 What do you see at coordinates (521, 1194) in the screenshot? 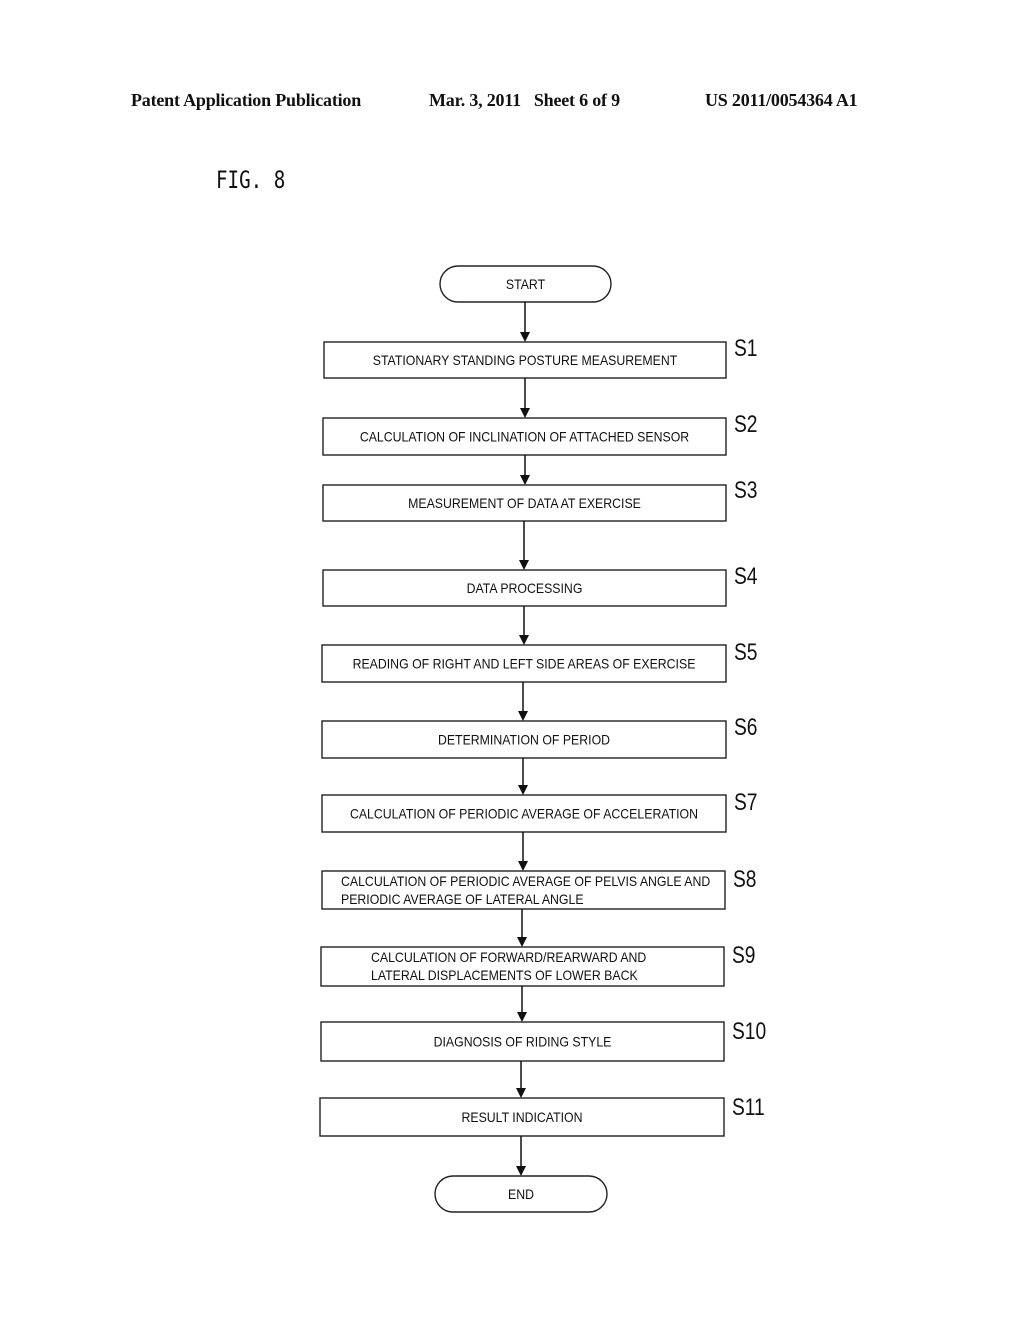
I see `end-label: END` at bounding box center [521, 1194].